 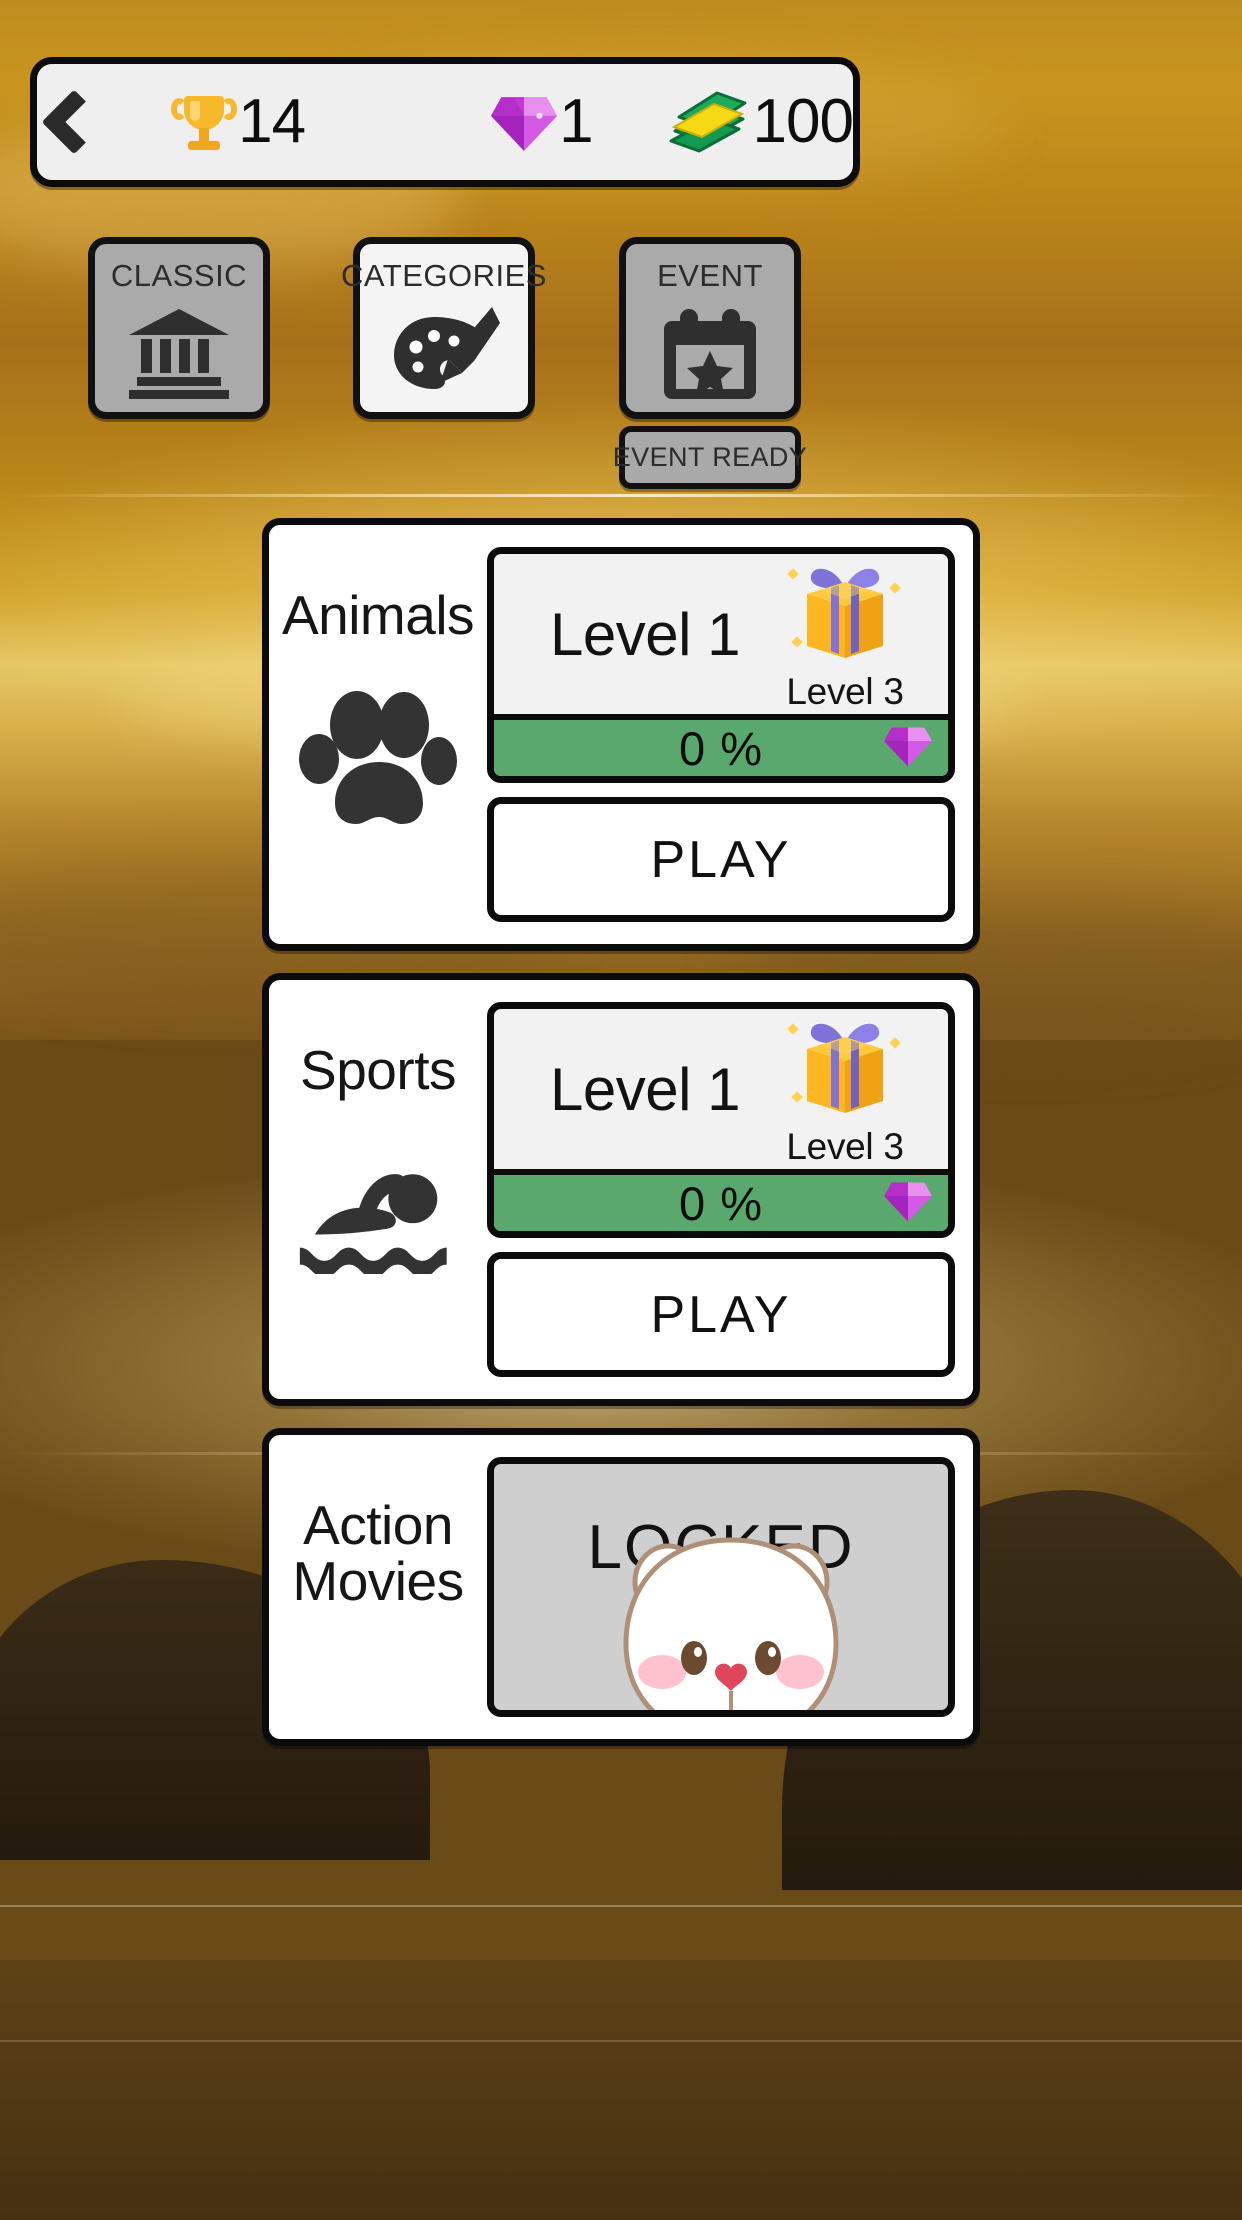 I want to click on card-title: Sports, so click(x=378, y=1070).